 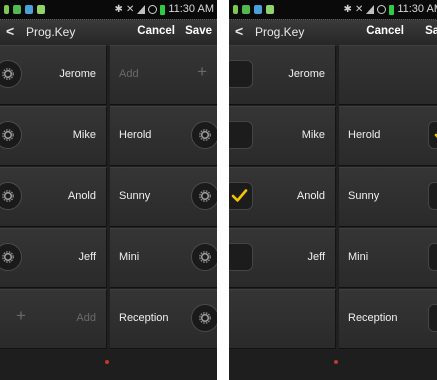 I want to click on add-key-slot: Add +, so click(x=163, y=75).